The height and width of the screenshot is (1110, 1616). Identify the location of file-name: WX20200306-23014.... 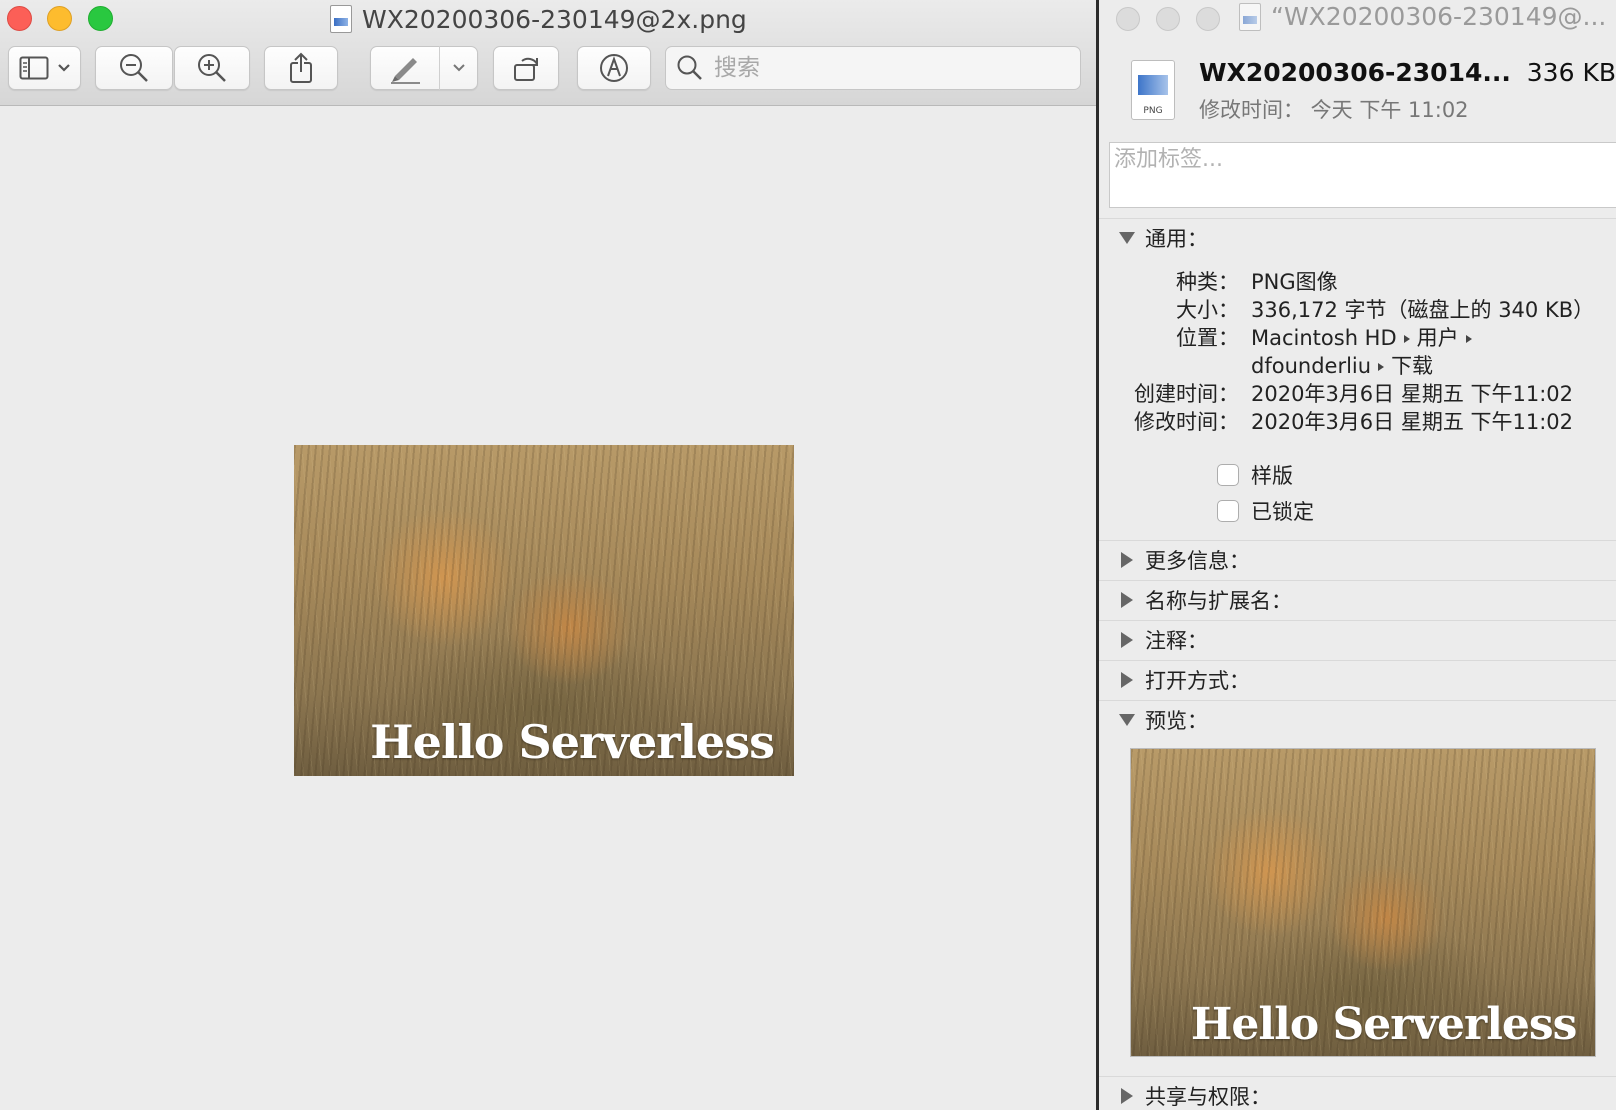
(1355, 72).